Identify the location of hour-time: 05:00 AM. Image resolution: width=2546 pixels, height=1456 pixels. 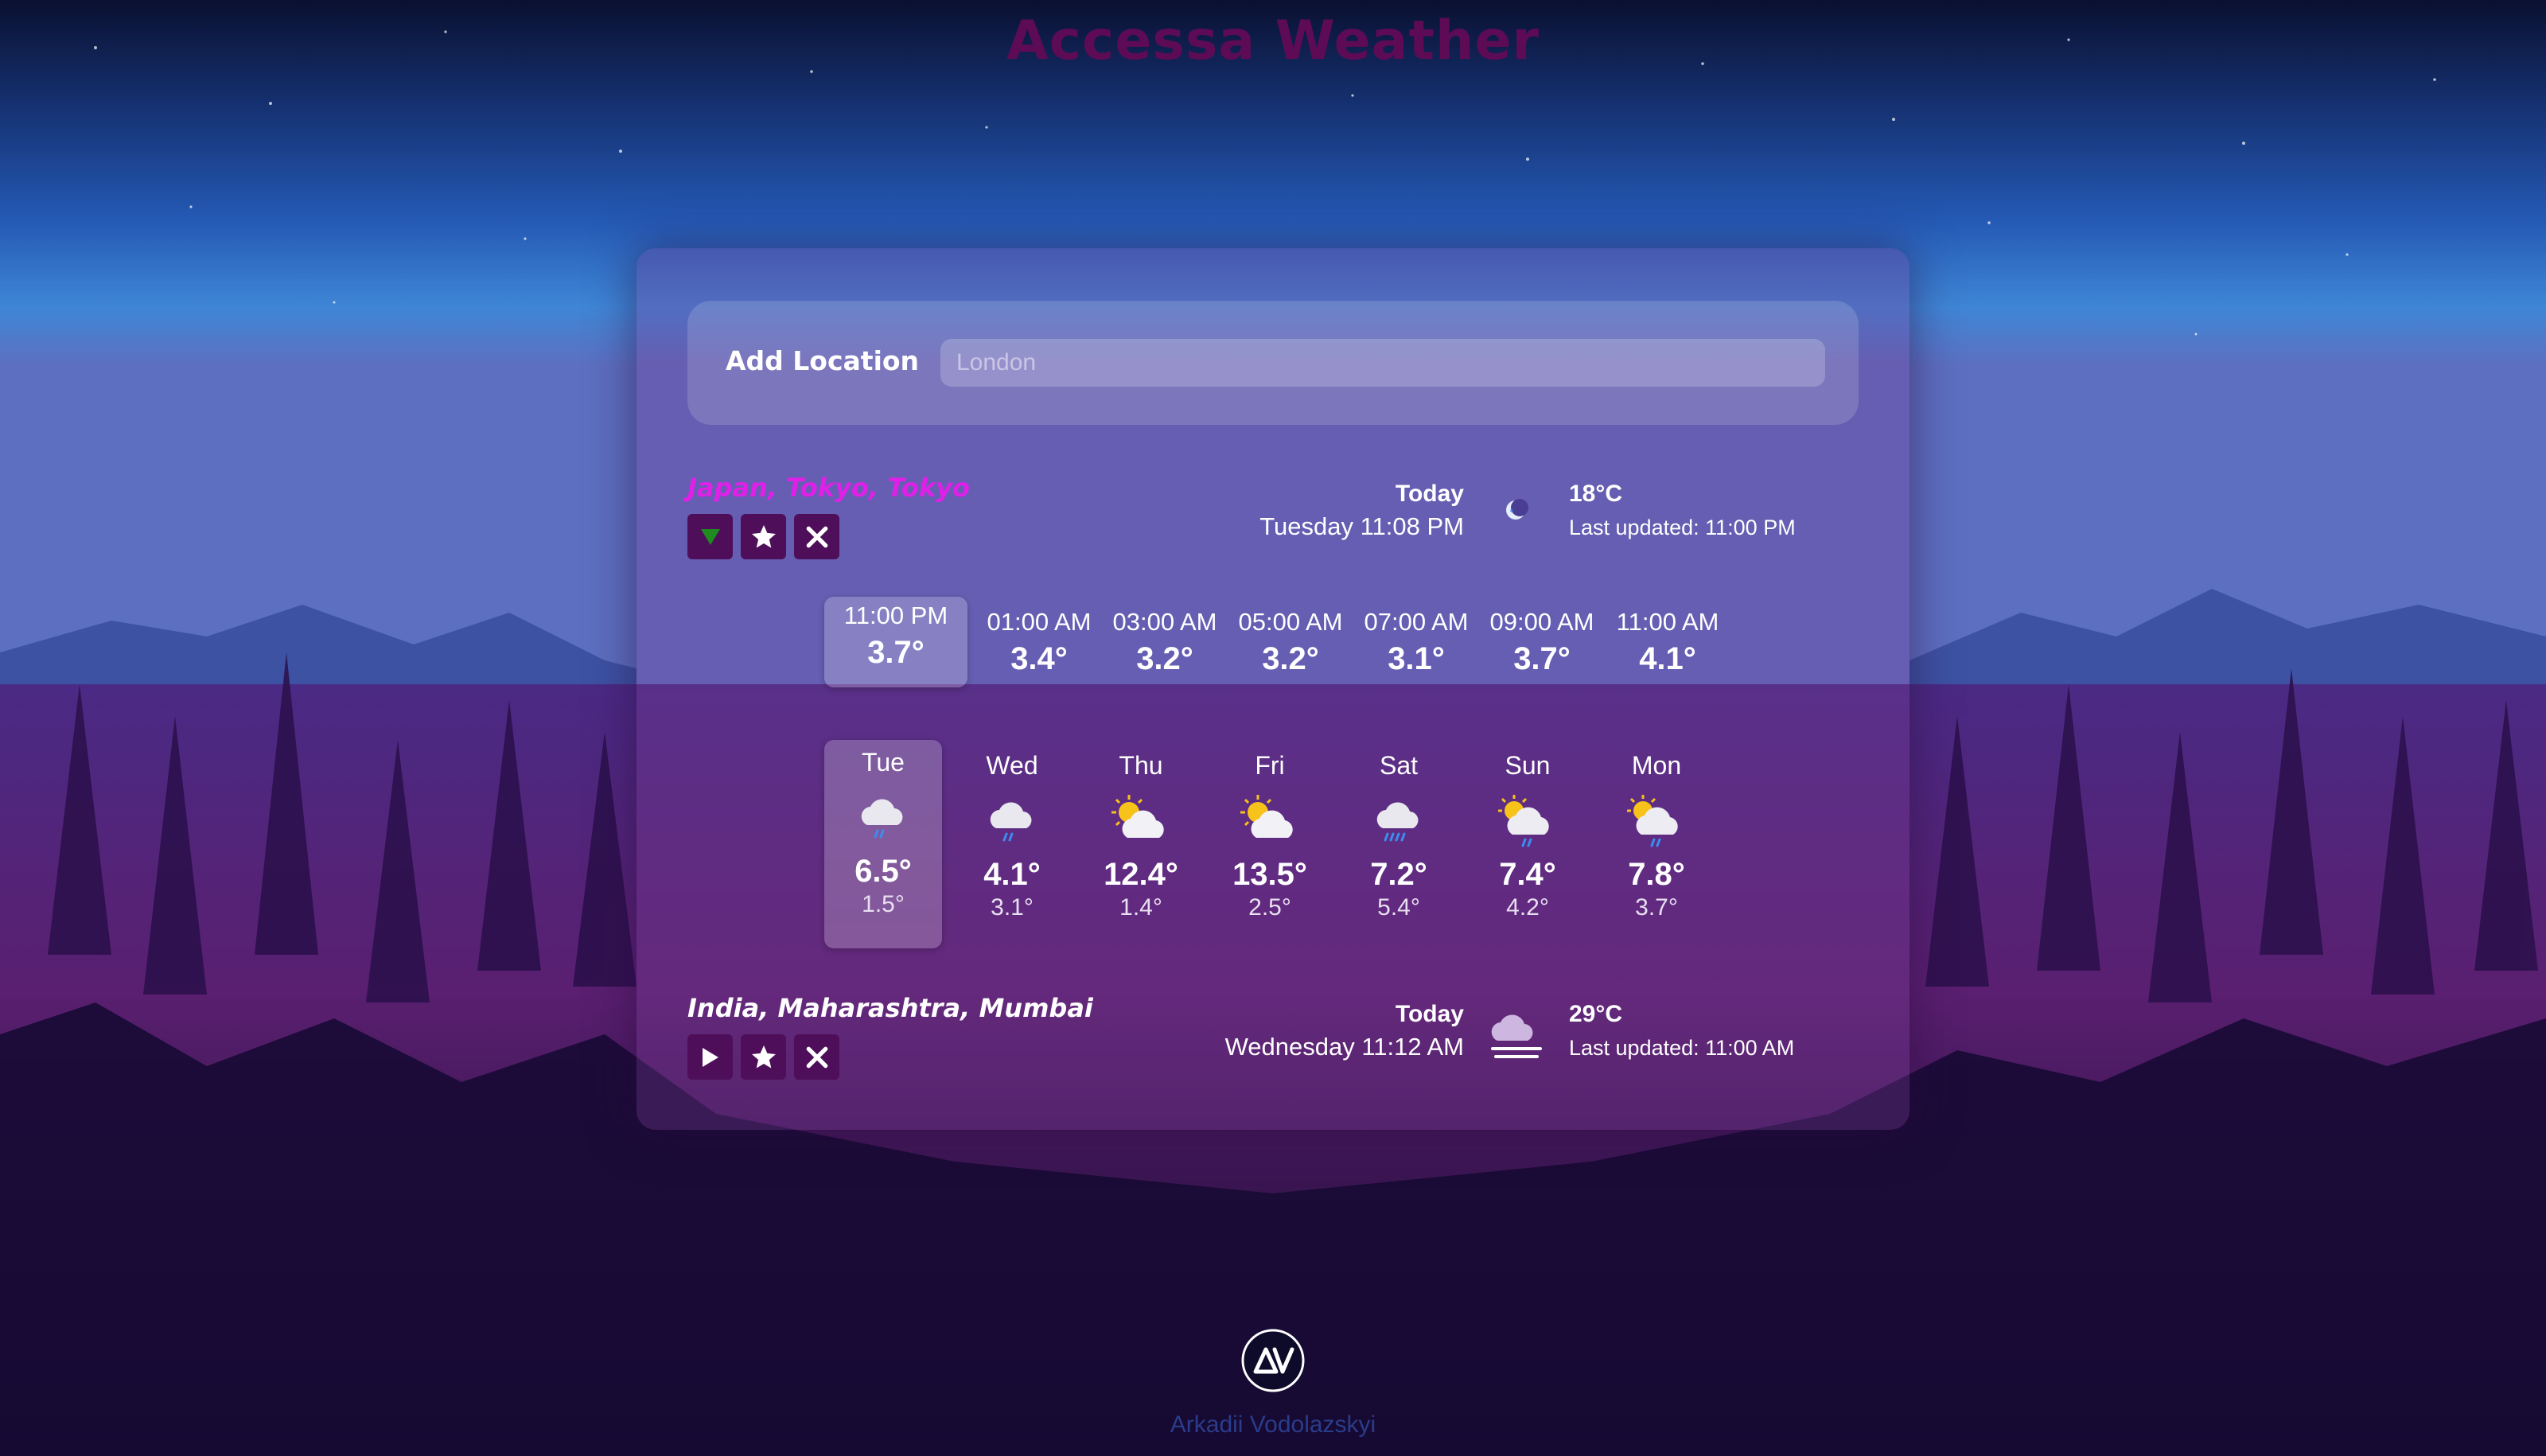
(1290, 622).